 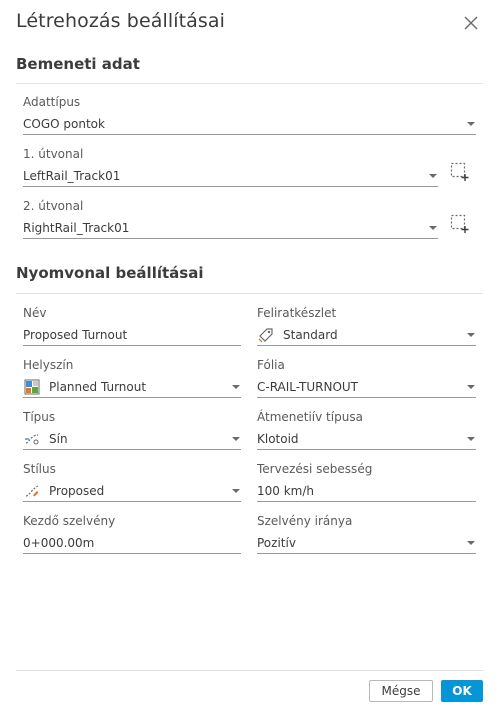 What do you see at coordinates (401, 691) in the screenshot?
I see `cancel-button: Mégse` at bounding box center [401, 691].